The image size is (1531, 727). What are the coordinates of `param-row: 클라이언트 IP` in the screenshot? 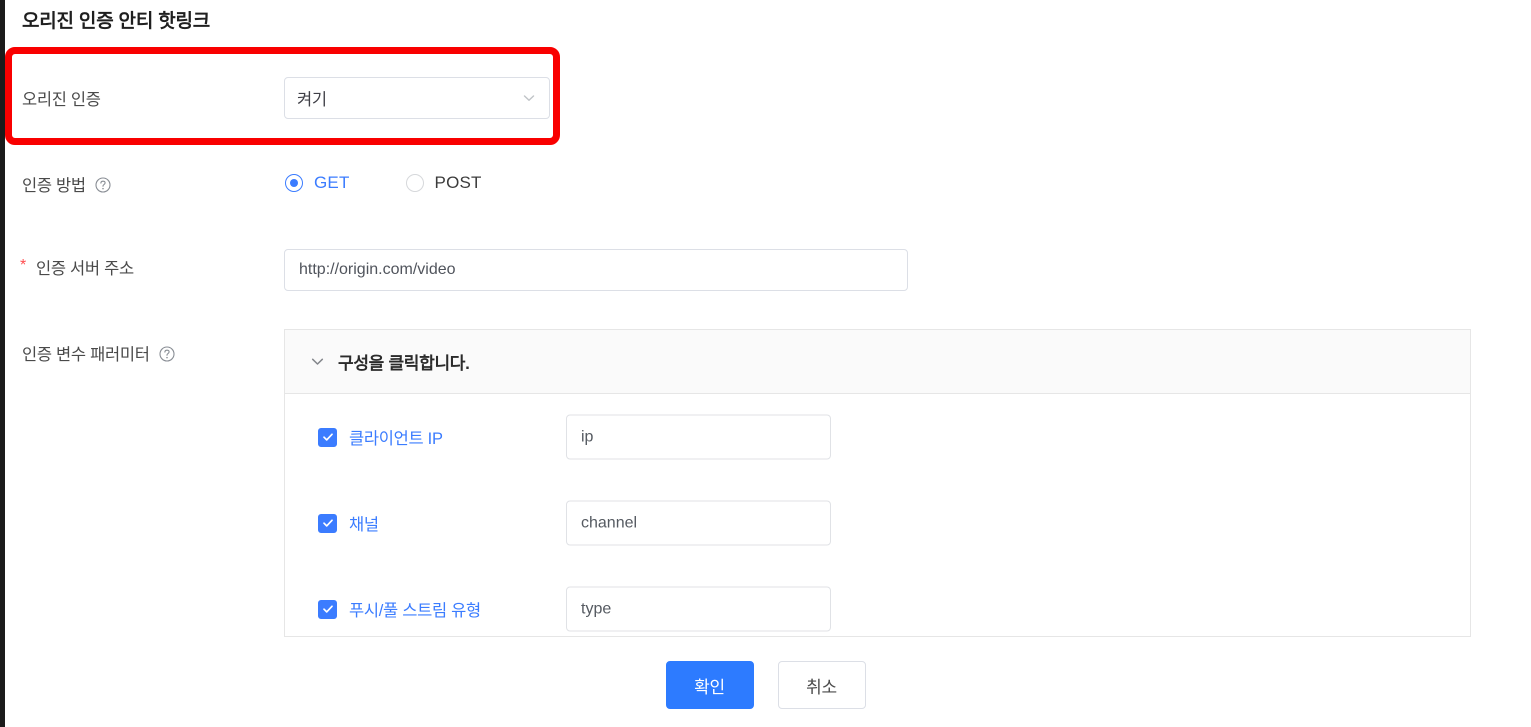 It's located at (877, 437).